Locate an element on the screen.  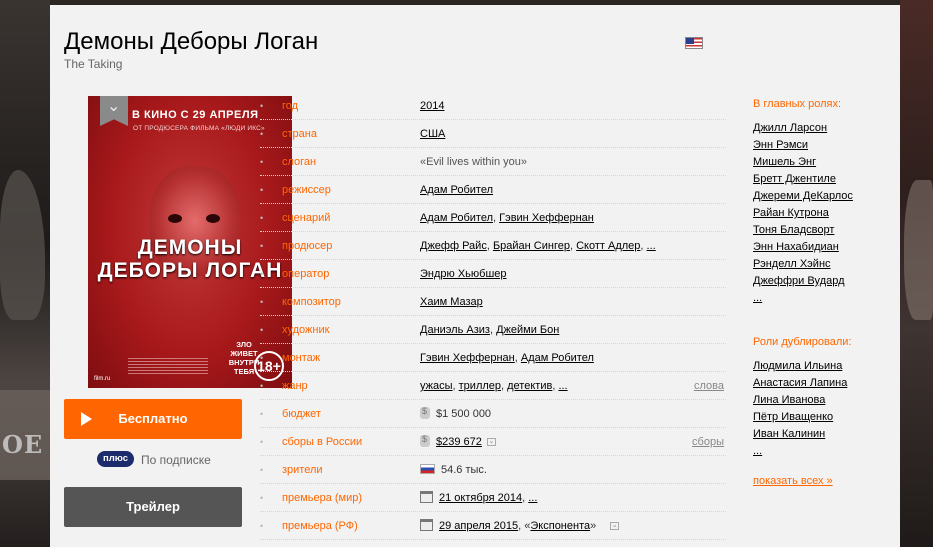
actor-link: Мишель Энг is located at coordinates (784, 162).